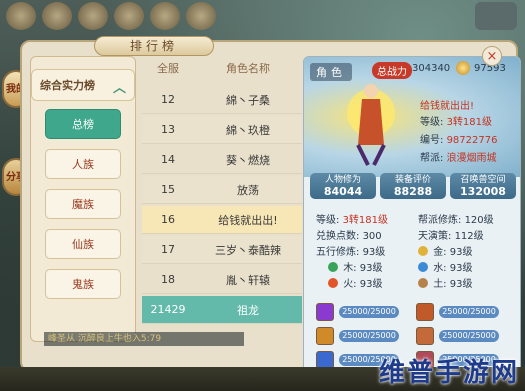  What do you see at coordinates (168, 129) in the screenshot?
I see `rank-cell: 13` at bounding box center [168, 129].